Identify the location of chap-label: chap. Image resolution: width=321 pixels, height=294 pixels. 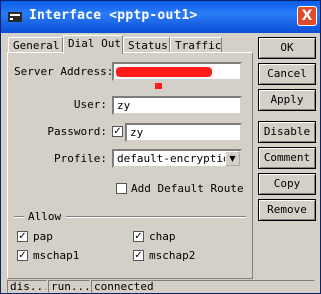
(162, 236).